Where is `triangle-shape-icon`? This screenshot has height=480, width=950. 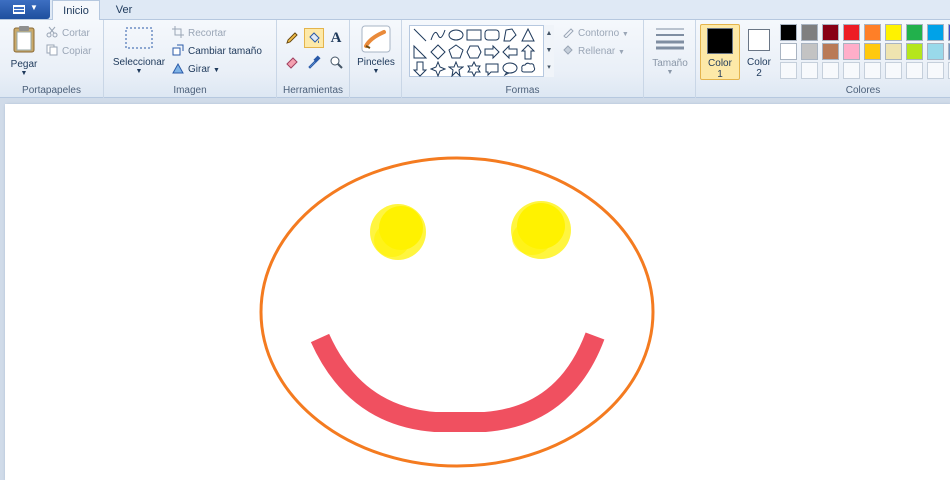 triangle-shape-icon is located at coordinates (528, 35).